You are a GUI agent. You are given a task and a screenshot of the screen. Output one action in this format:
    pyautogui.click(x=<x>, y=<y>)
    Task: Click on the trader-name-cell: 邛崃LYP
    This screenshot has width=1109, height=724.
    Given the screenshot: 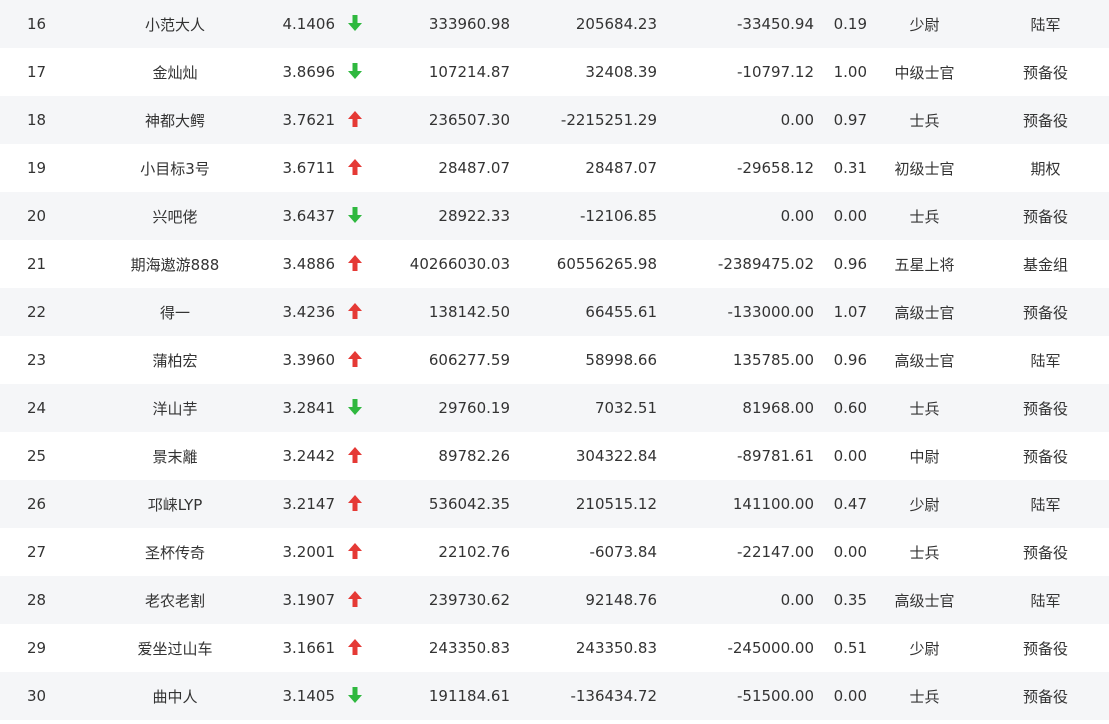 What is the action you would take?
    pyautogui.click(x=175, y=504)
    